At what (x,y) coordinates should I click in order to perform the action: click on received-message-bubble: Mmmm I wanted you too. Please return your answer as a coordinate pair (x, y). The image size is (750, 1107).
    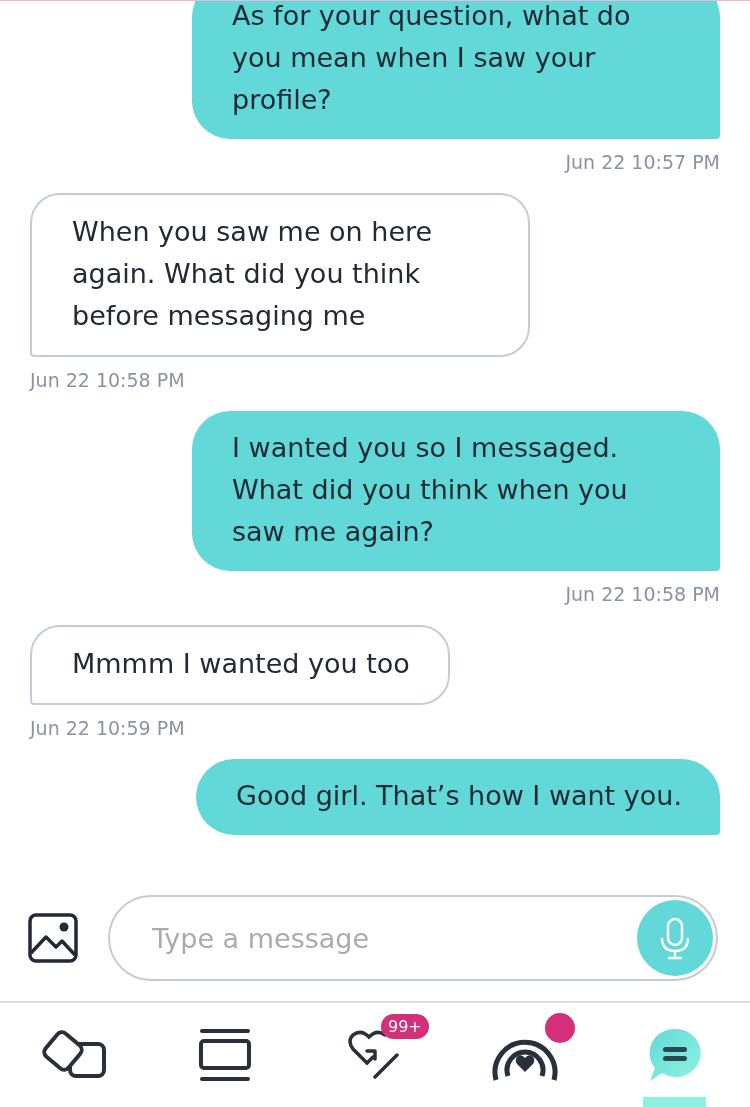
    Looking at the image, I should click on (240, 665).